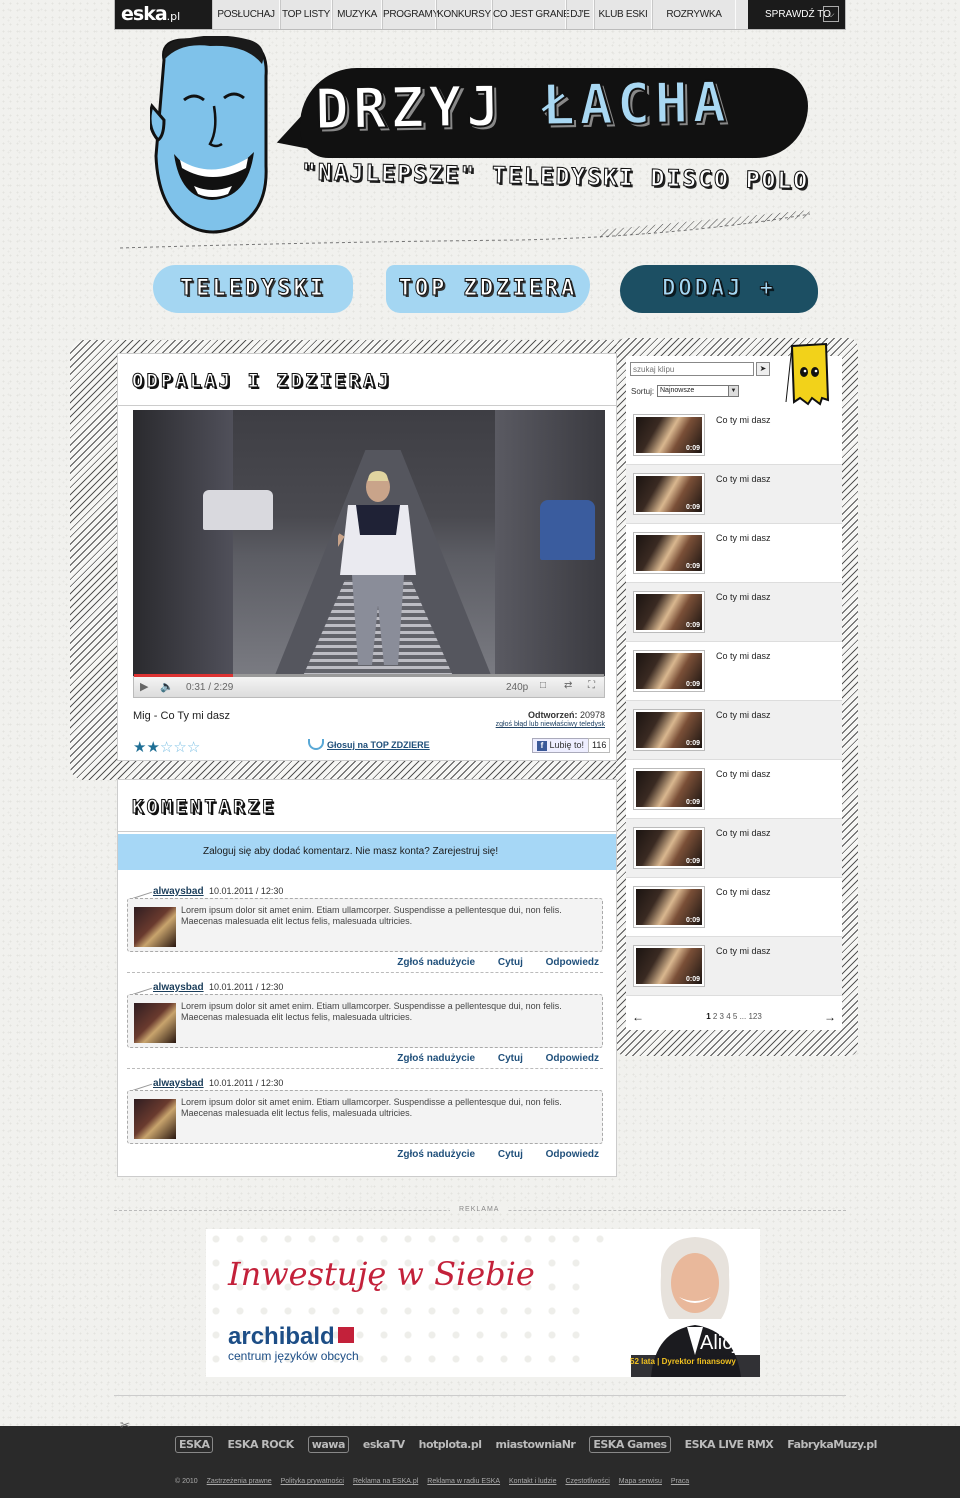 This screenshot has width=960, height=1498. What do you see at coordinates (328, 1444) in the screenshot?
I see `partner-logo-wawa: wawa` at bounding box center [328, 1444].